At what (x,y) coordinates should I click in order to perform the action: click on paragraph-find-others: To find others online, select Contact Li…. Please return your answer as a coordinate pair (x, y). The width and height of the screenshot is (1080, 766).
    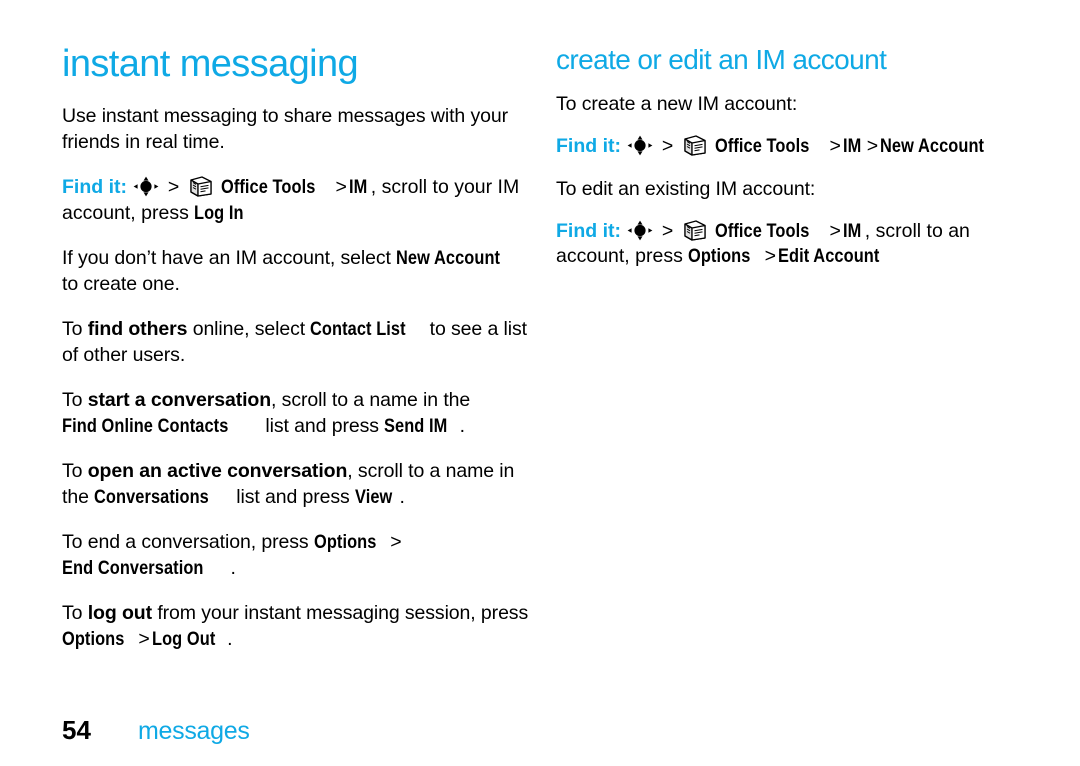
    Looking at the image, I should click on (296, 342).